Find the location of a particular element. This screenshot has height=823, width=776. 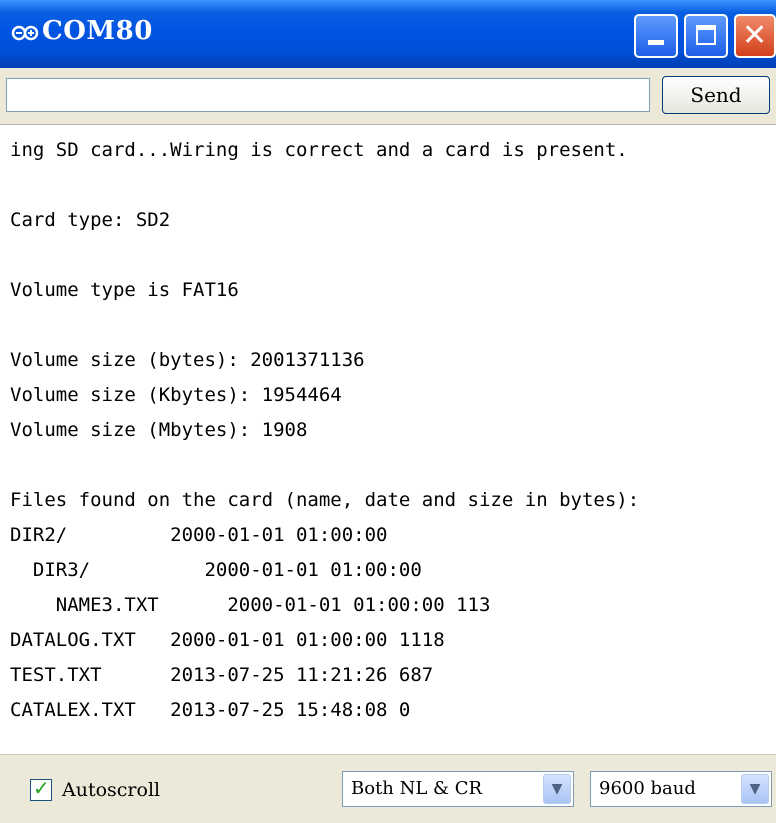

output-line: DATALOG.TXT 2000-01-01 01:00:00 1118 is located at coordinates (227, 640).